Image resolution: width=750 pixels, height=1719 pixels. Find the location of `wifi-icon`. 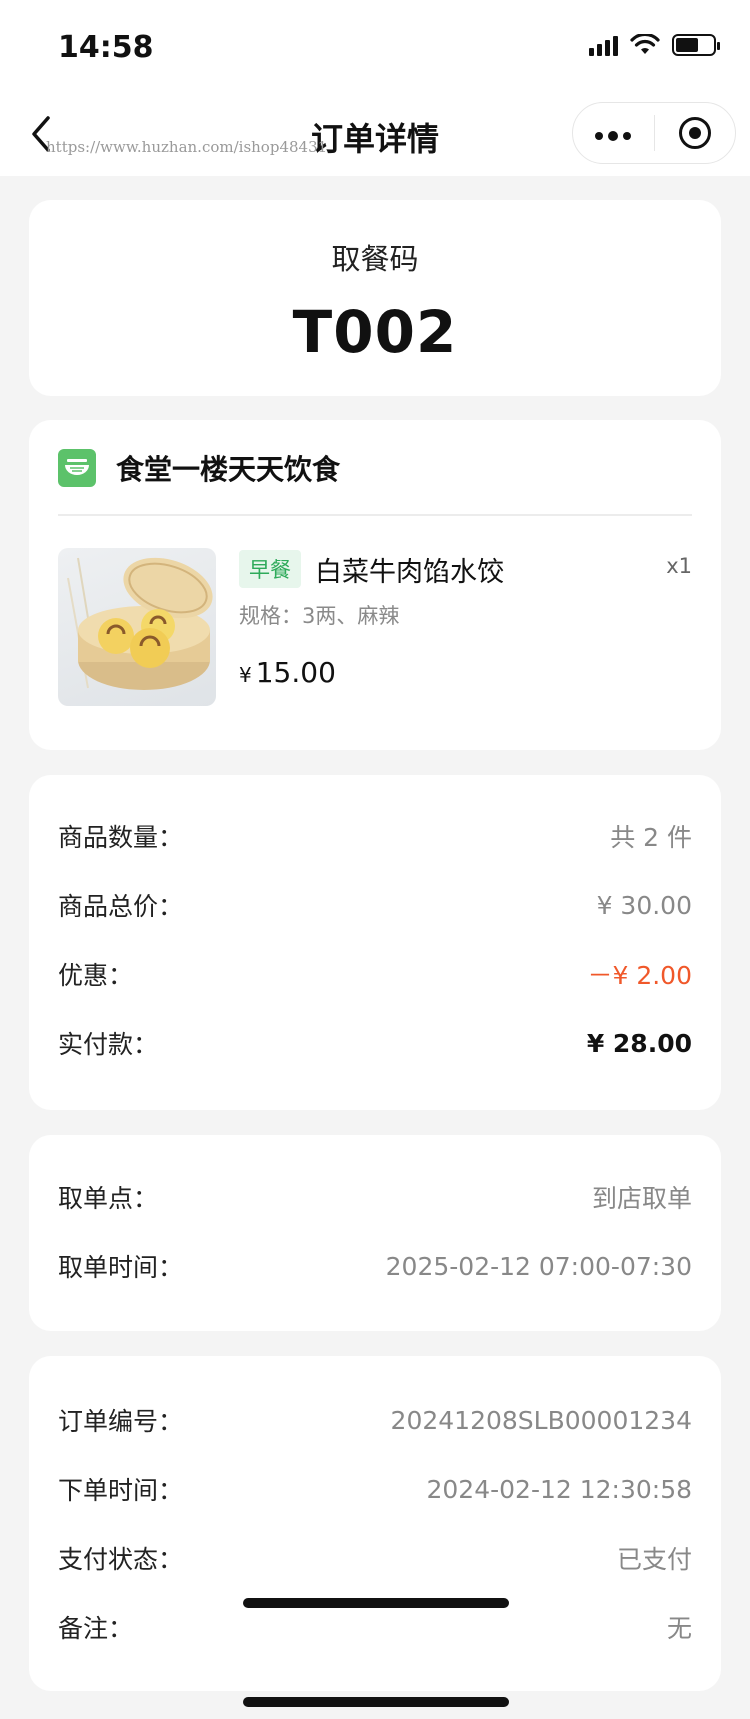

wifi-icon is located at coordinates (645, 44).